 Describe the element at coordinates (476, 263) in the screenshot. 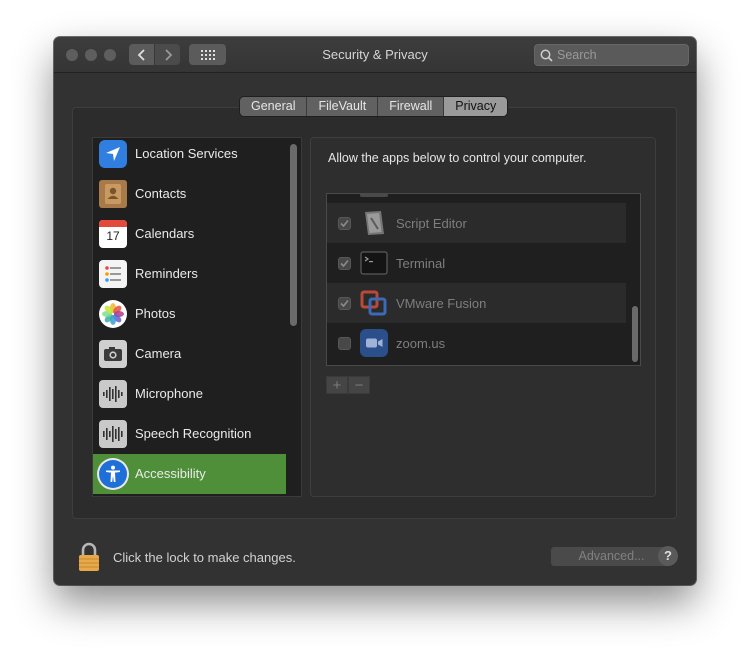

I see `list-item: Terminal` at that location.